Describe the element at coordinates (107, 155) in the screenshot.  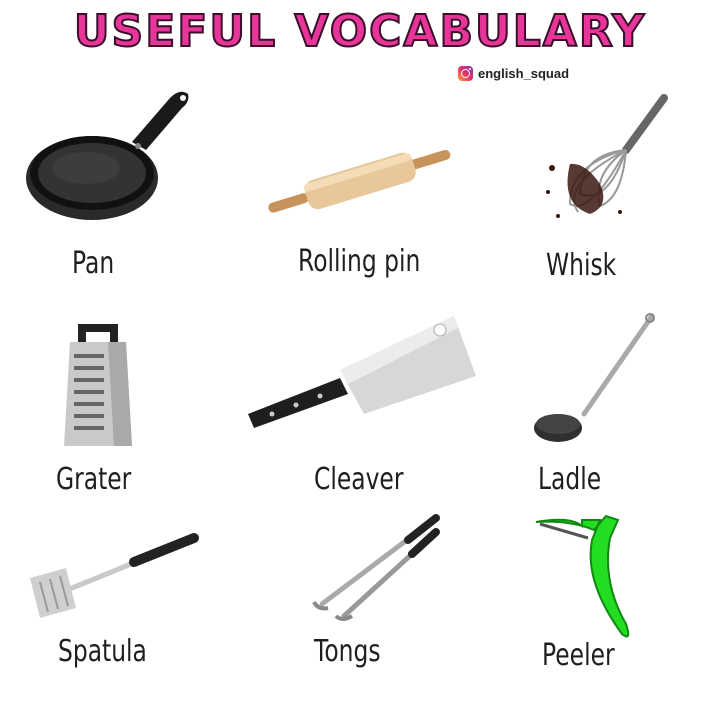
I see `pan-icon` at that location.